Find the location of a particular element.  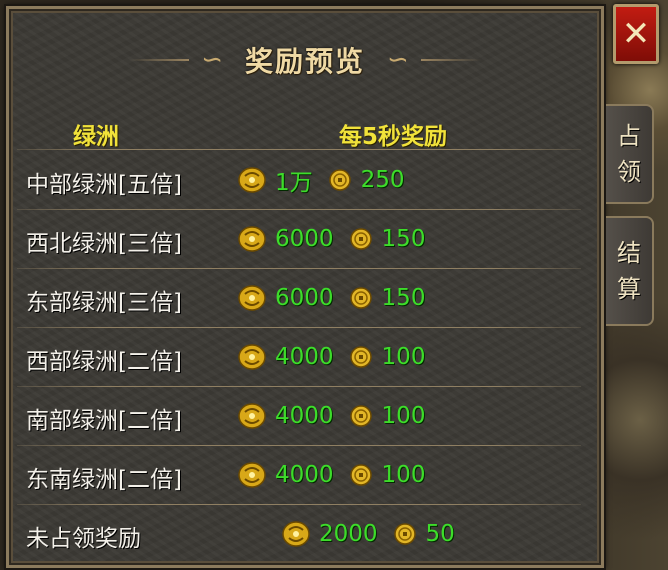

tab-settle: 结 算 is located at coordinates (630, 271).